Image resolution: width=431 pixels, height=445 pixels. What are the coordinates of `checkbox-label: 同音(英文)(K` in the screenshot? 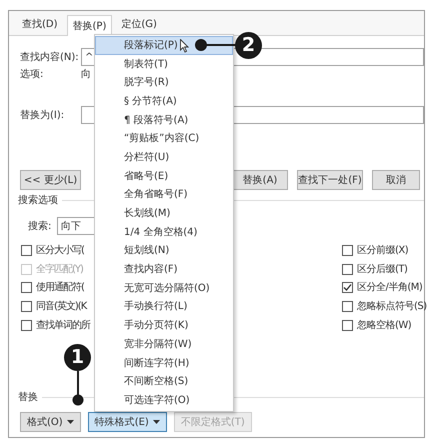 It's located at (61, 307).